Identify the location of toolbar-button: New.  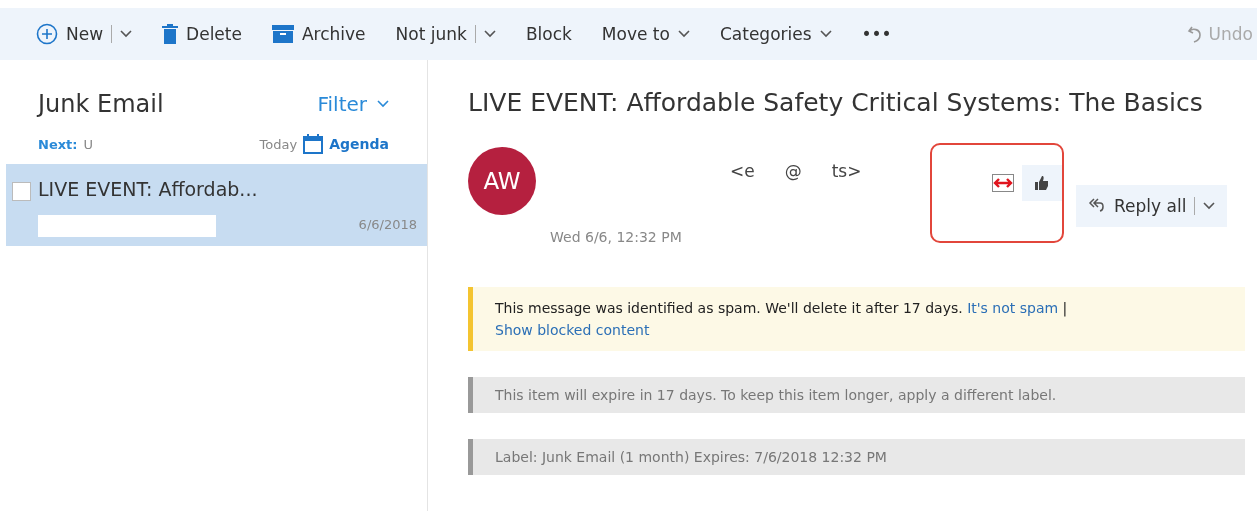
(84, 34).